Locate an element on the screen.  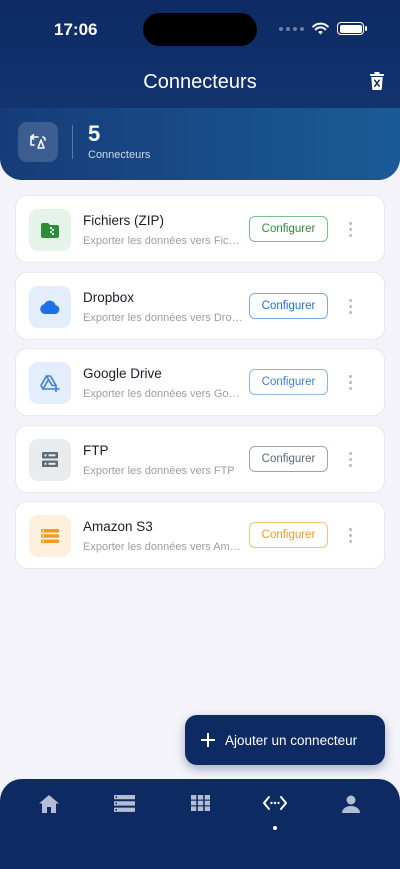
active-indicator is located at coordinates (275, 828).